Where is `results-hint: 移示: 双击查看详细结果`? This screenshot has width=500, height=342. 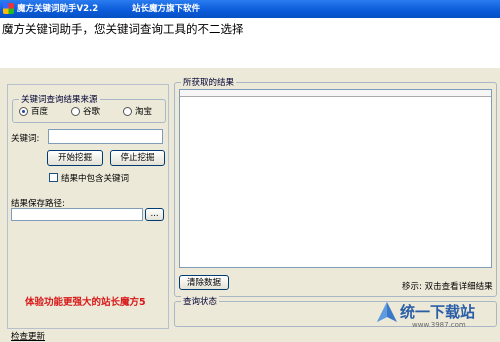 results-hint: 移示: 双击查看详细结果 is located at coordinates (447, 287).